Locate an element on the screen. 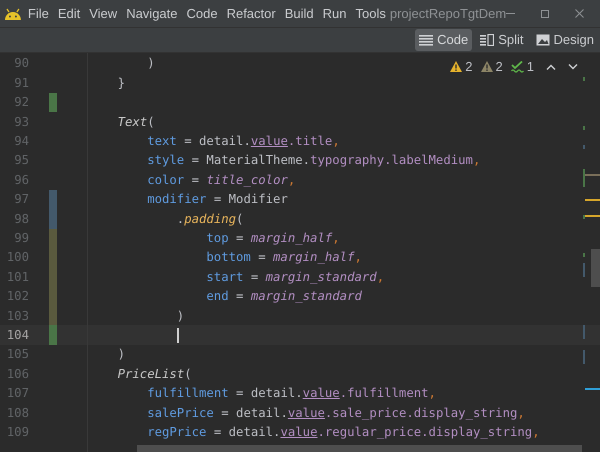  vertical-scrollbar-thumb is located at coordinates (595, 268).